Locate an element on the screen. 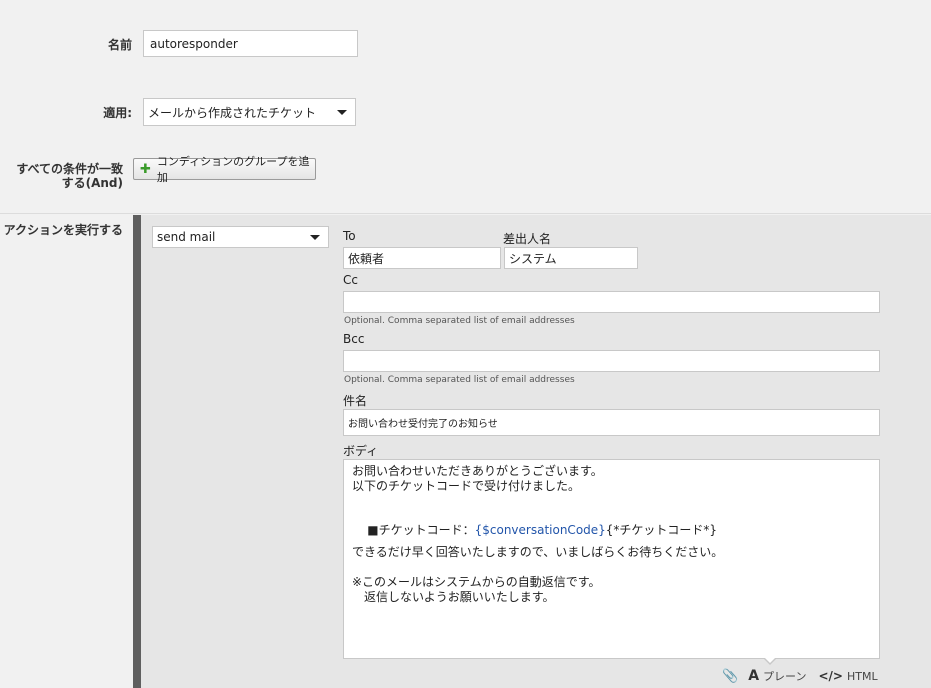 The height and width of the screenshot is (688, 931). code-icon: </> is located at coordinates (830, 676).